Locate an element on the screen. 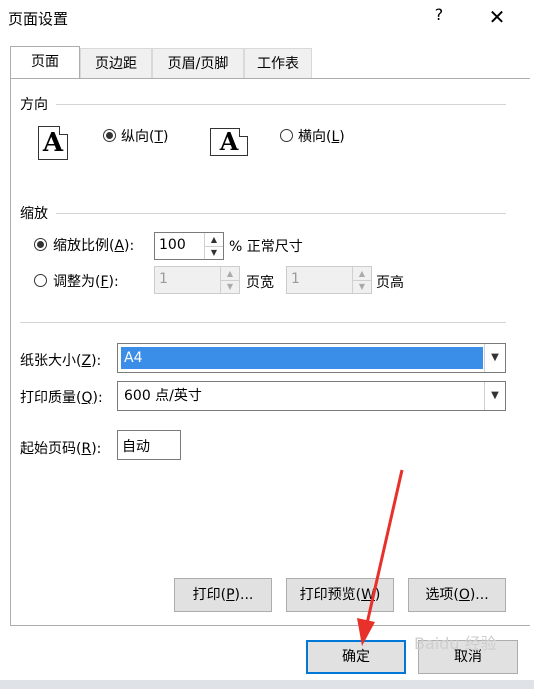  title-bar: 页面设置 ? ✕ is located at coordinates (267, 18).